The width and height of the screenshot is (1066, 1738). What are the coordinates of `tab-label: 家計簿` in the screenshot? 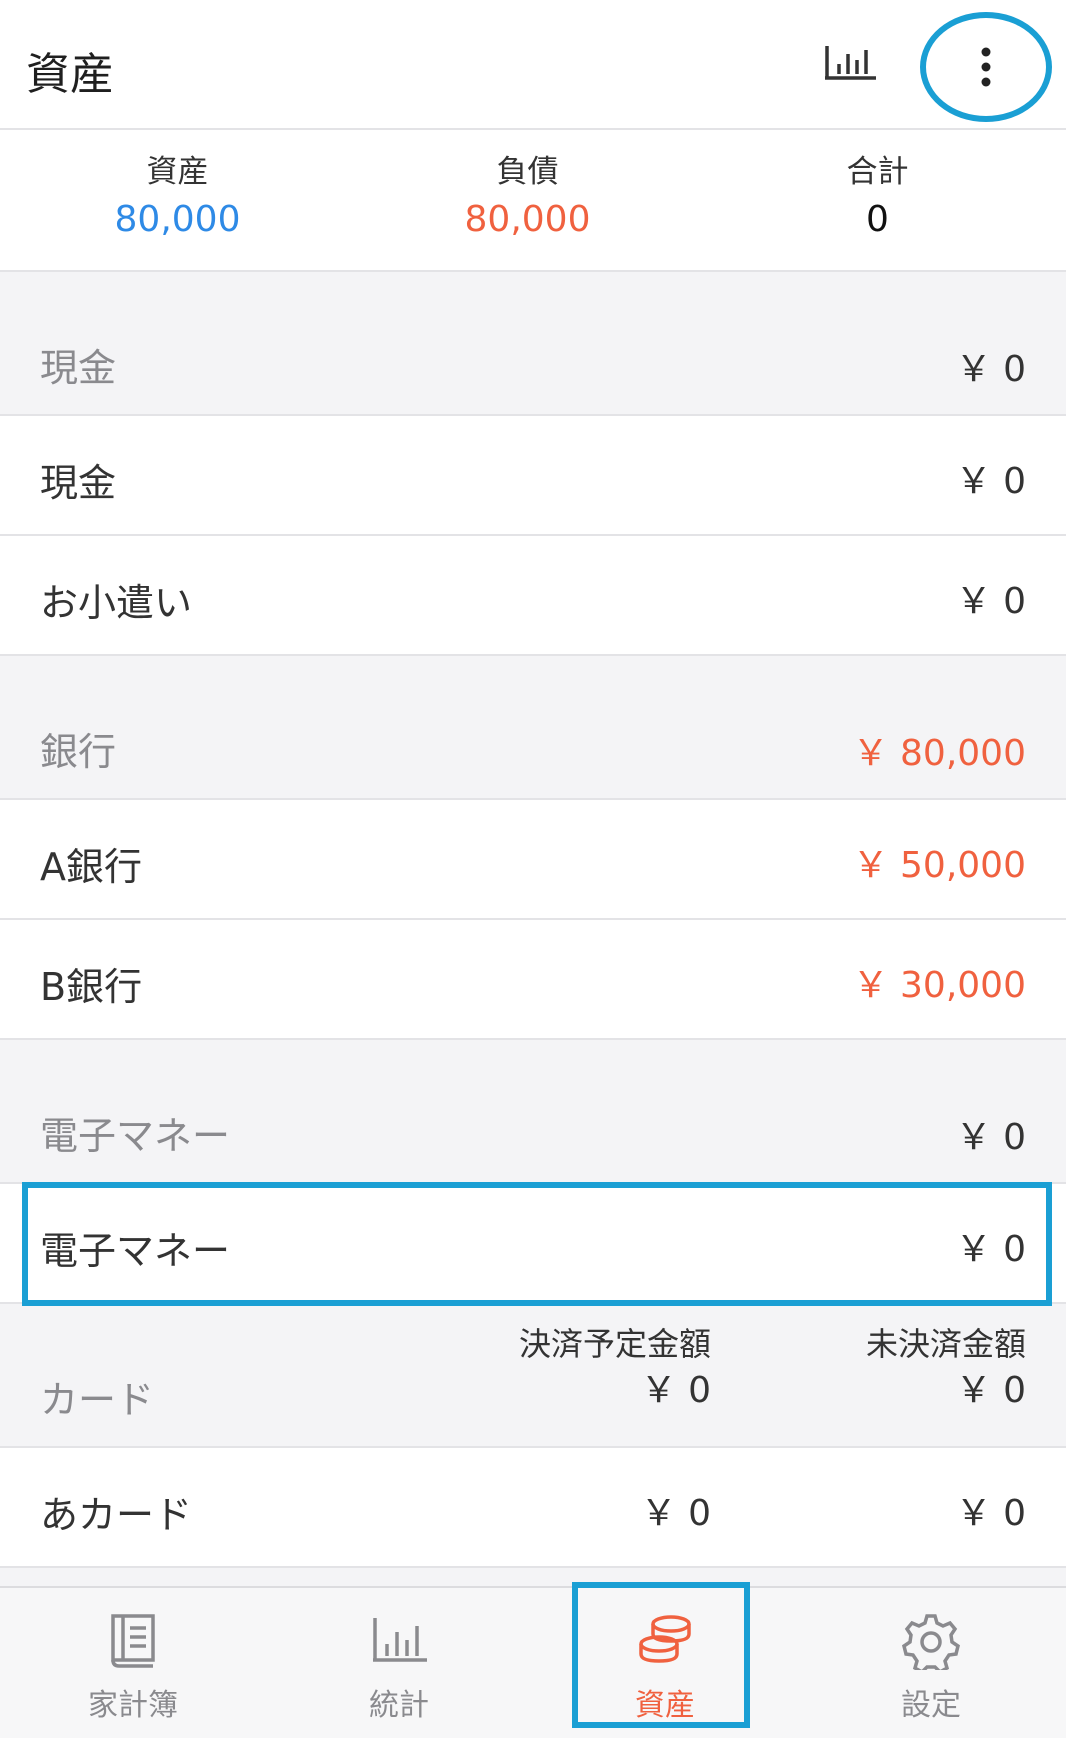 It's located at (133, 1705).